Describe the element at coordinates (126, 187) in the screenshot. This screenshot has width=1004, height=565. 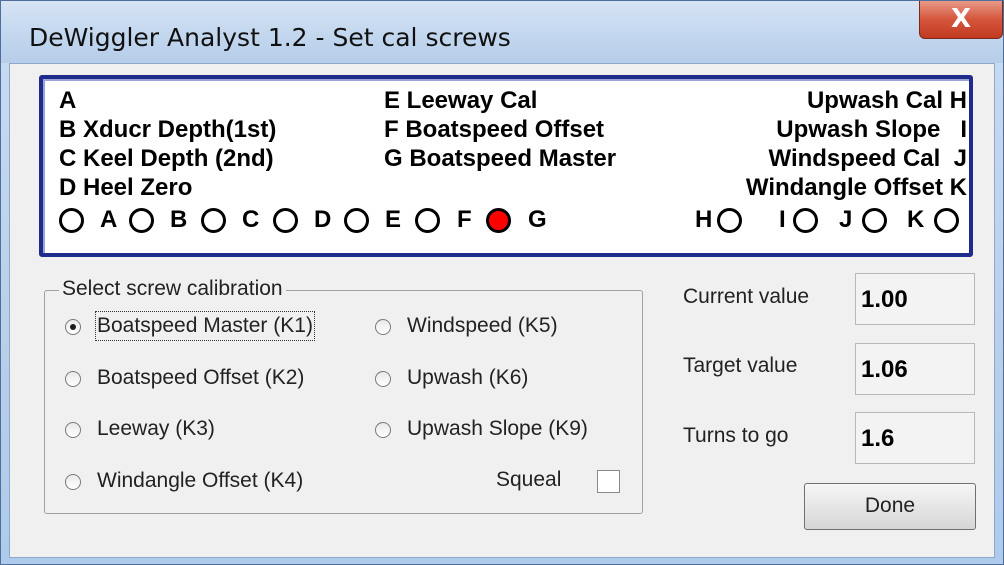
I see `legend-left-d: D Heel Zero` at that location.